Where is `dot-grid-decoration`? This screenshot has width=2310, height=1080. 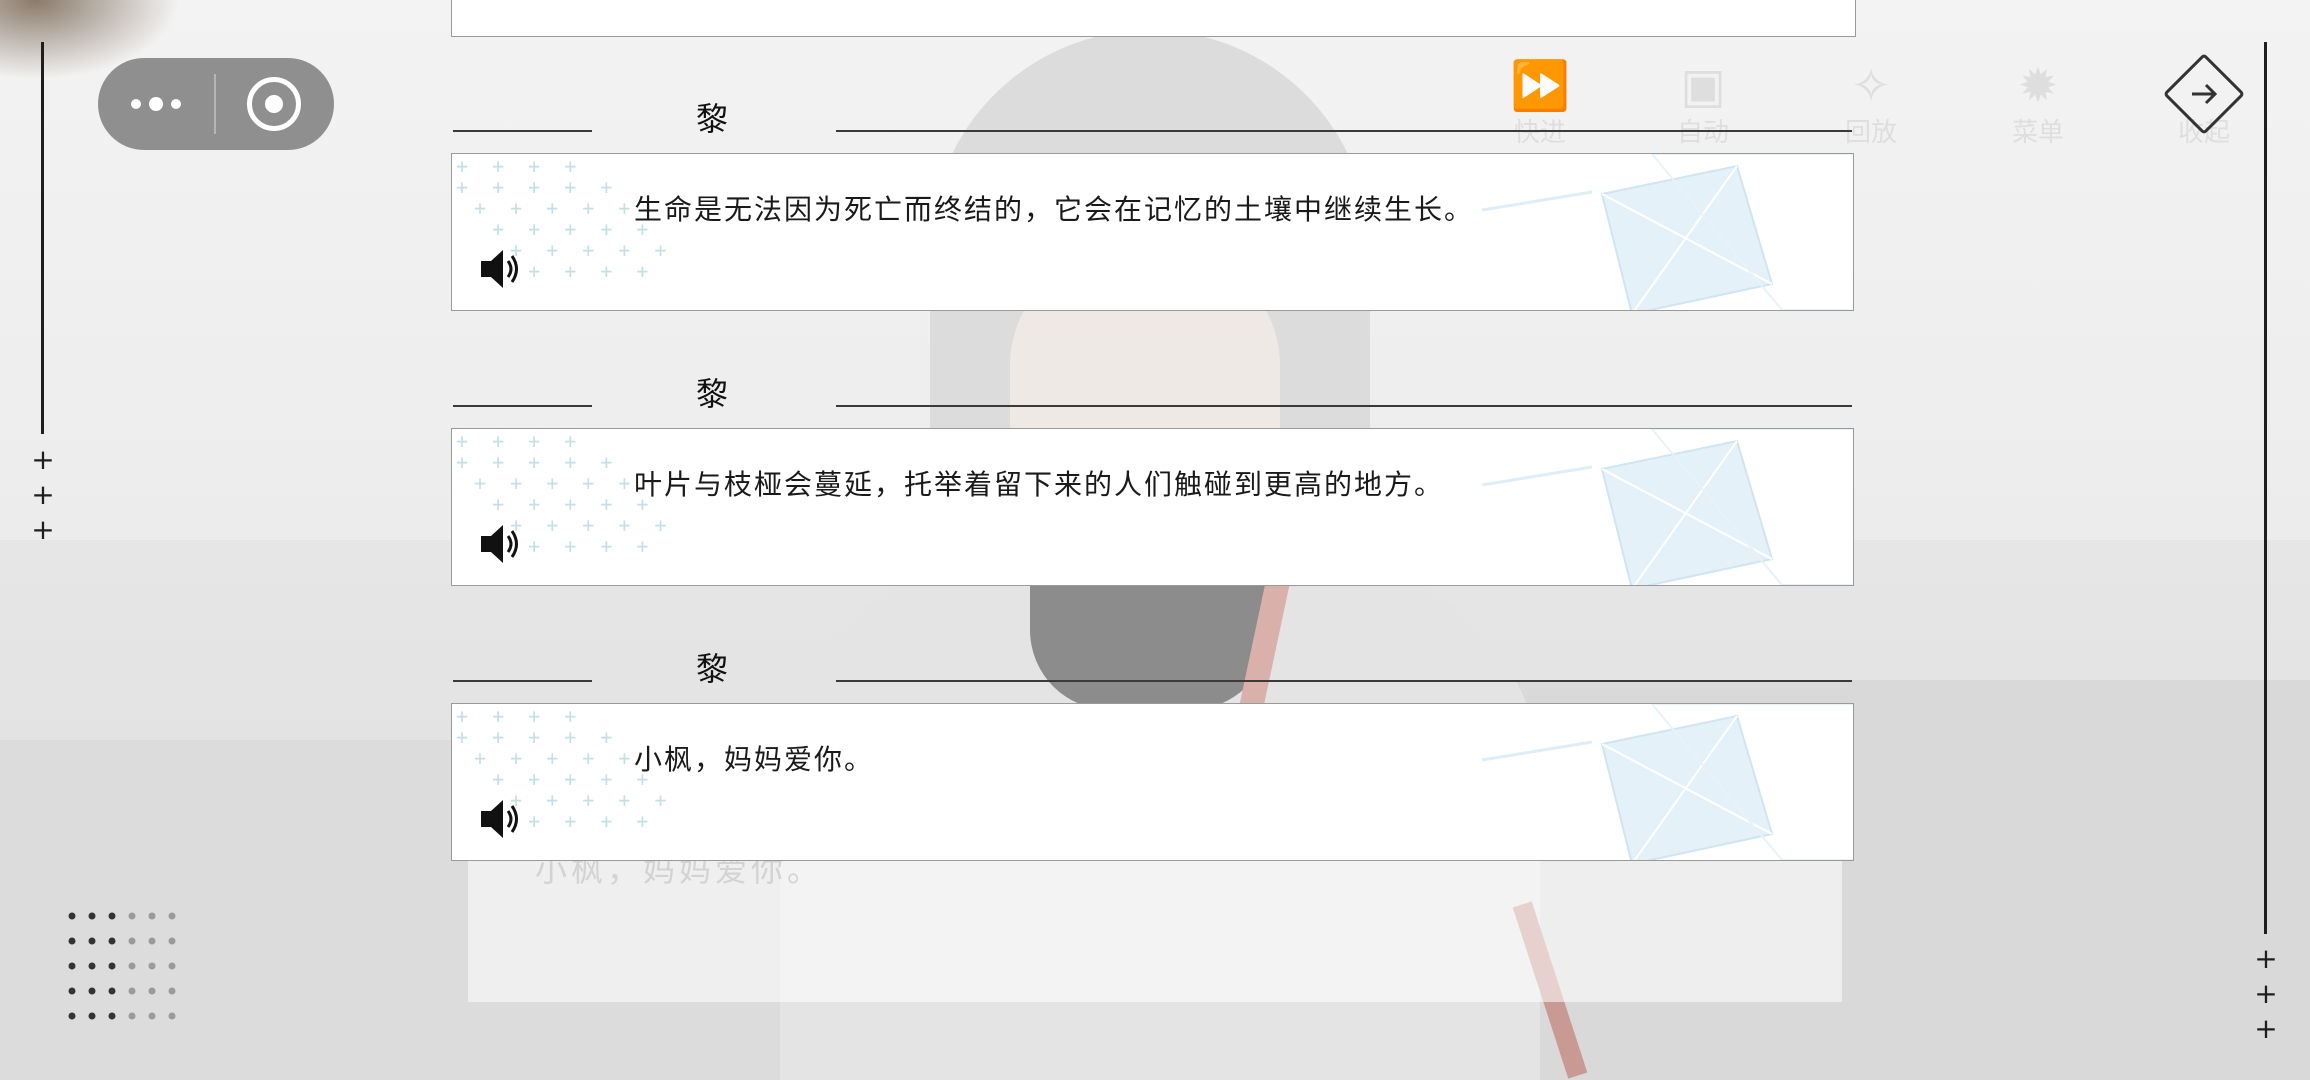 dot-grid-decoration is located at coordinates (122, 966).